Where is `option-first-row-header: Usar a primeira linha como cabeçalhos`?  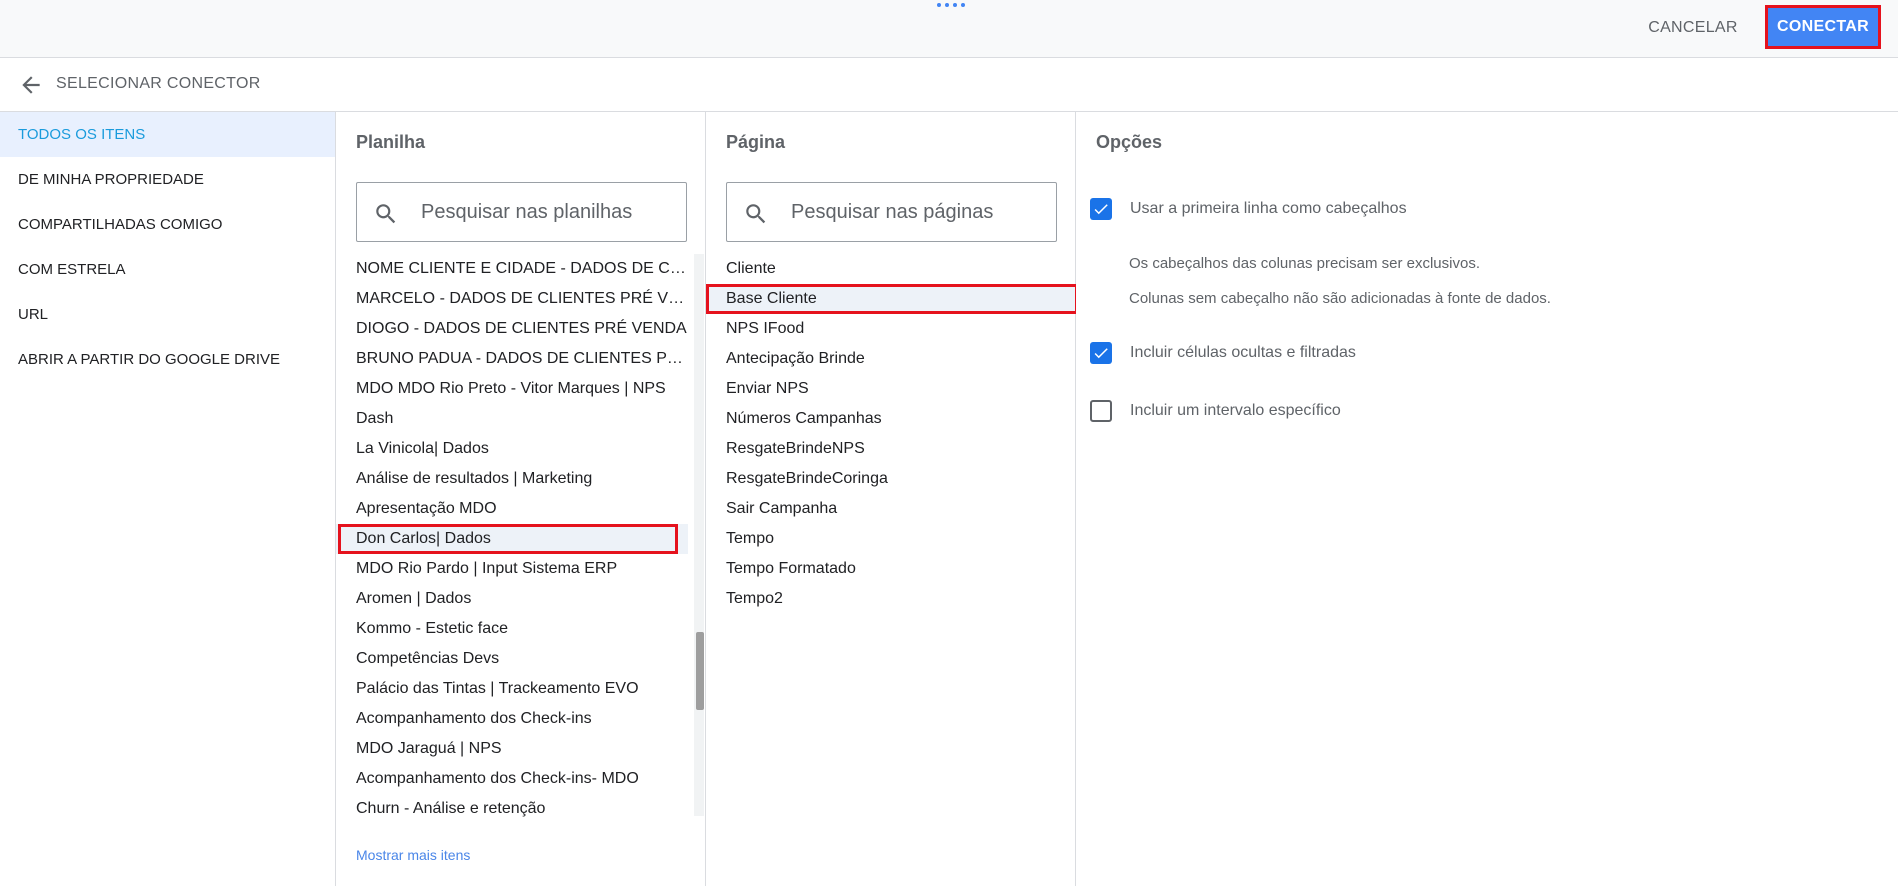 option-first-row-header: Usar a primeira linha como cabeçalhos is located at coordinates (1248, 209).